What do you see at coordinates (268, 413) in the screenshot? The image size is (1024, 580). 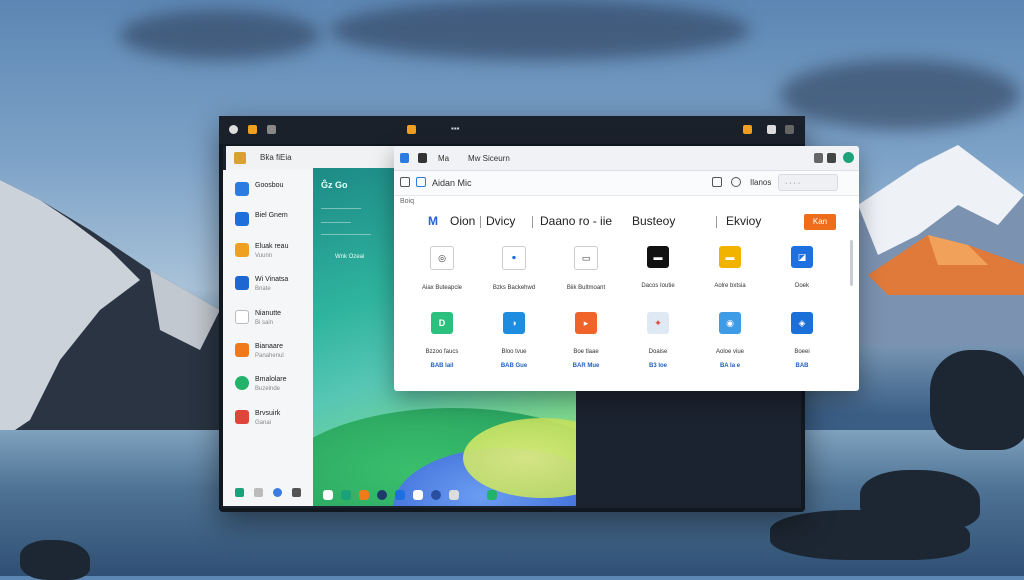 I see `sidebar-item-title: Brvsuirk` at bounding box center [268, 413].